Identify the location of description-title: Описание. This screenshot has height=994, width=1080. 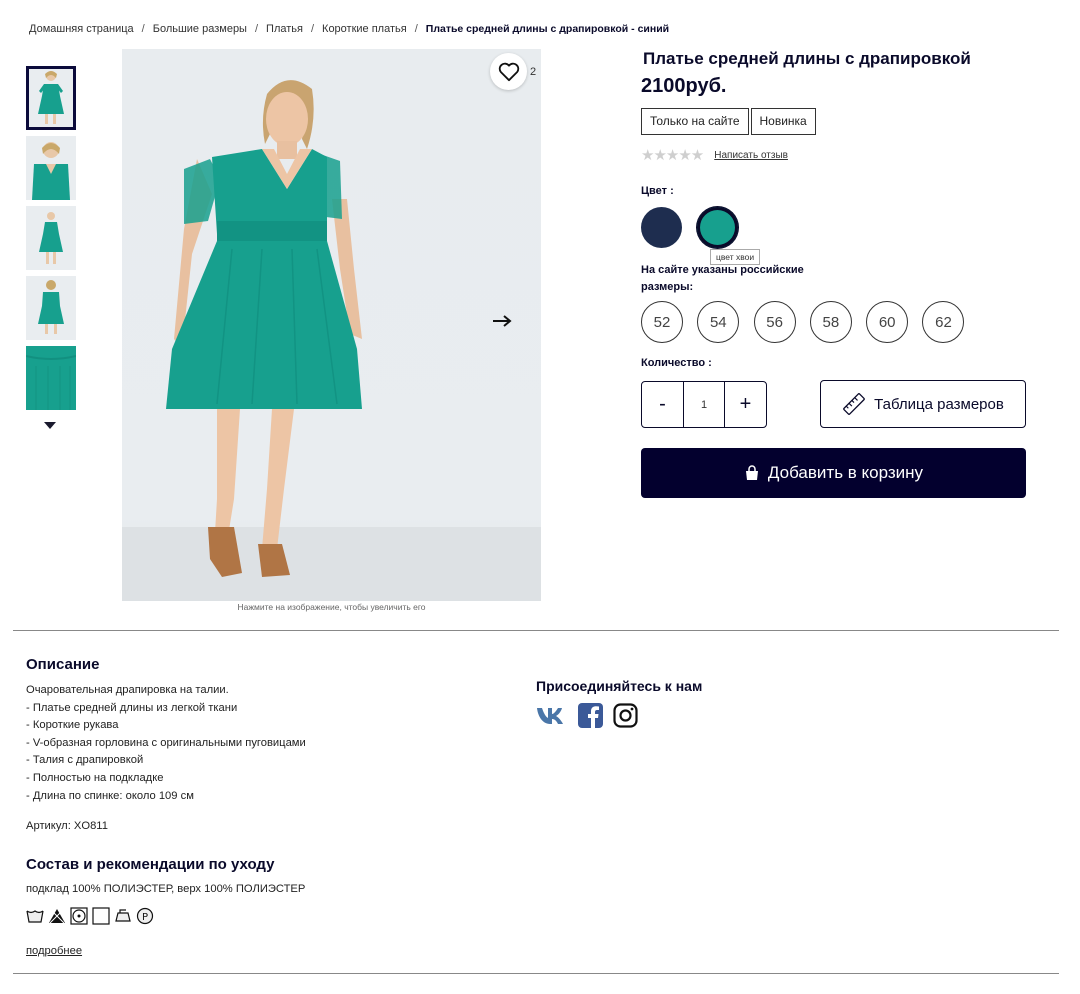
(63, 664).